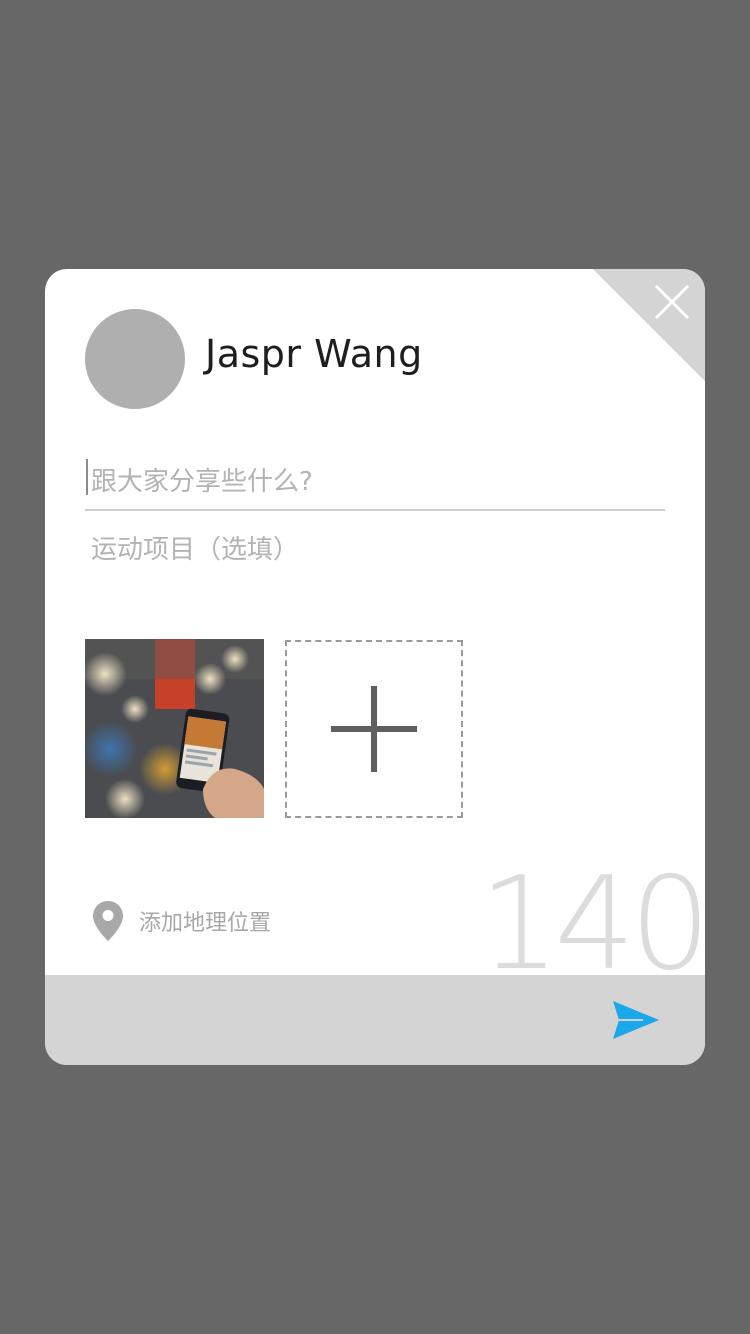 The height and width of the screenshot is (1334, 750). Describe the element at coordinates (375, 483) in the screenshot. I see `share-text-input` at that location.